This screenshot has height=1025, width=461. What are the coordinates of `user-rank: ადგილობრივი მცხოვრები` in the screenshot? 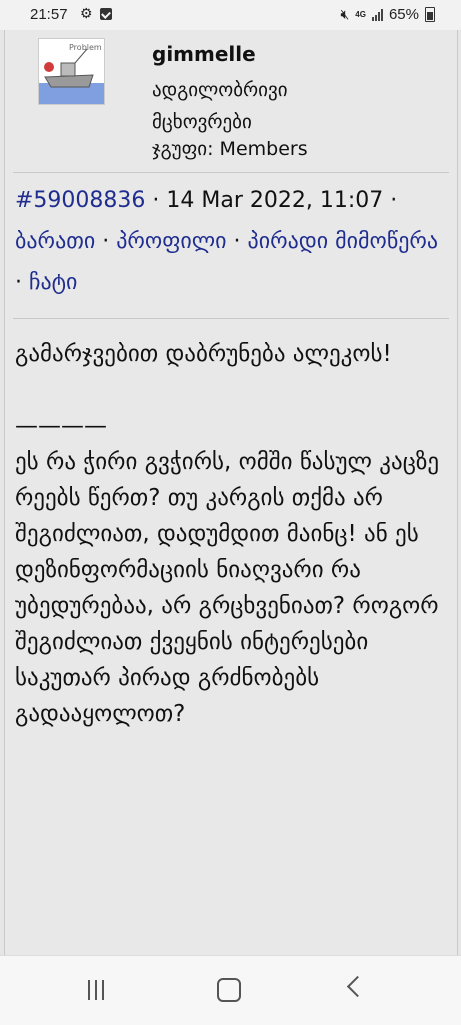 It's located at (220, 106).